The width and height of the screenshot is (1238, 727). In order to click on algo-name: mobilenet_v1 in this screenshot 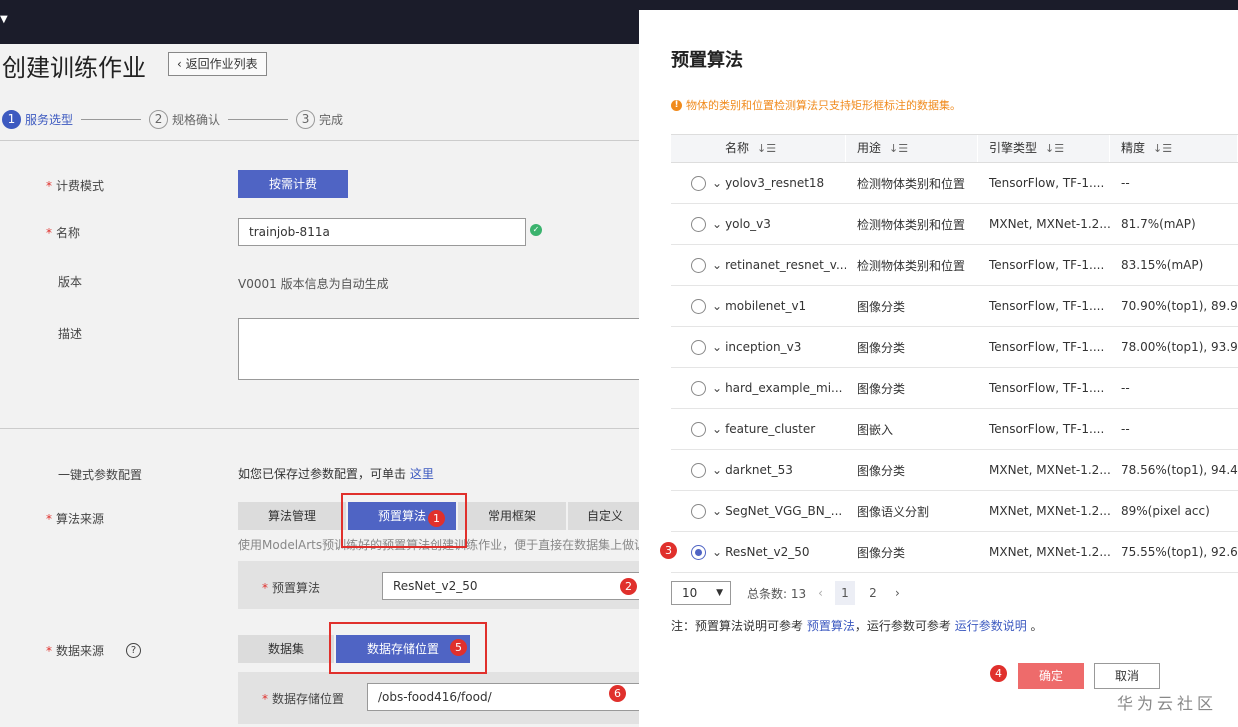, I will do `click(766, 306)`.